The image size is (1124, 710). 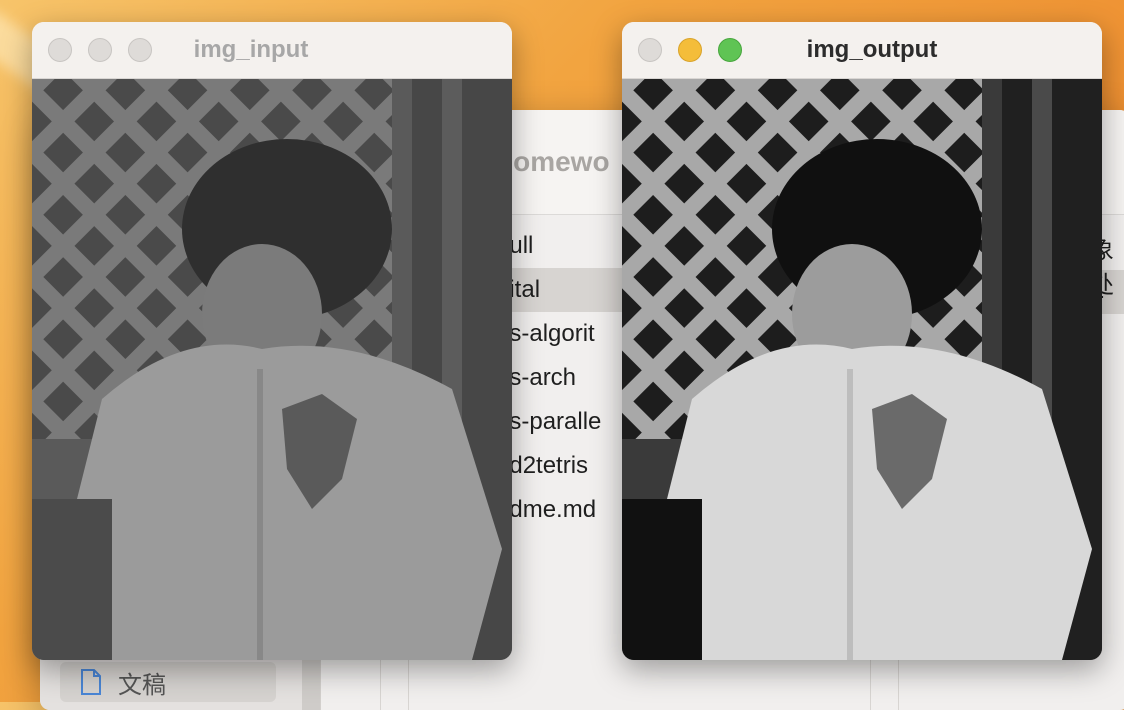 What do you see at coordinates (142, 684) in the screenshot?
I see `sidebar-item-label: 文稿` at bounding box center [142, 684].